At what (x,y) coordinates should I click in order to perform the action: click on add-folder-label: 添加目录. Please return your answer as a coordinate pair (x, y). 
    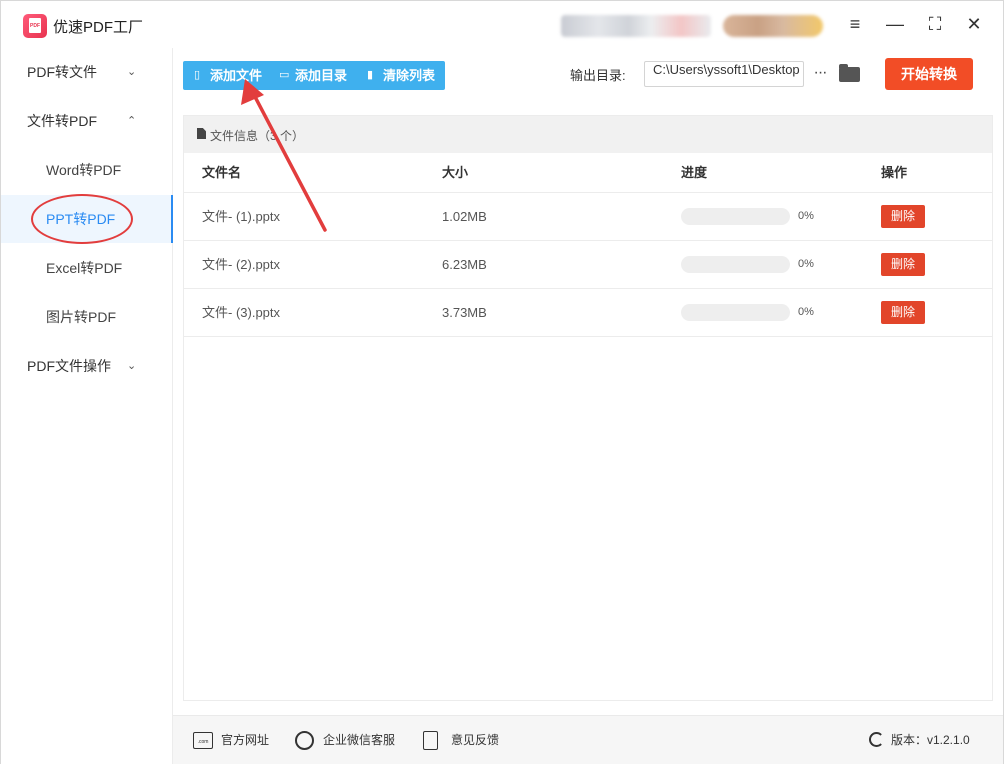
    Looking at the image, I should click on (321, 75).